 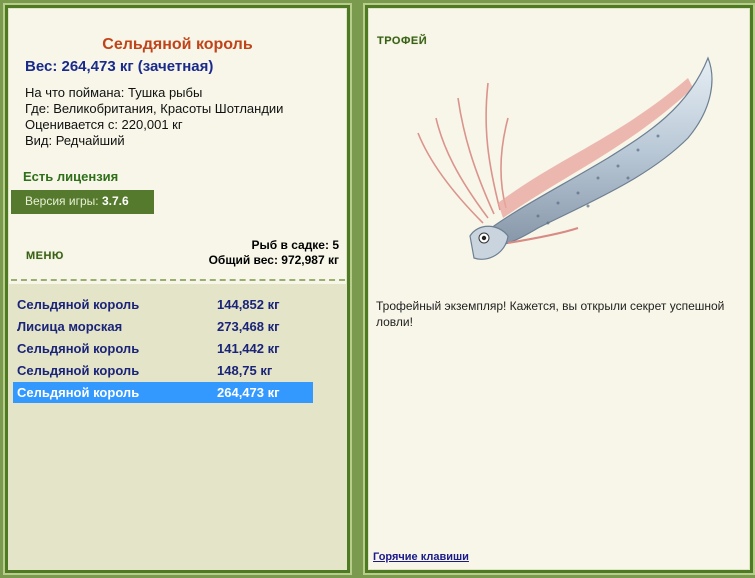 What do you see at coordinates (114, 92) in the screenshot?
I see `fish-bait: На что поймана: Тушка рыбы` at bounding box center [114, 92].